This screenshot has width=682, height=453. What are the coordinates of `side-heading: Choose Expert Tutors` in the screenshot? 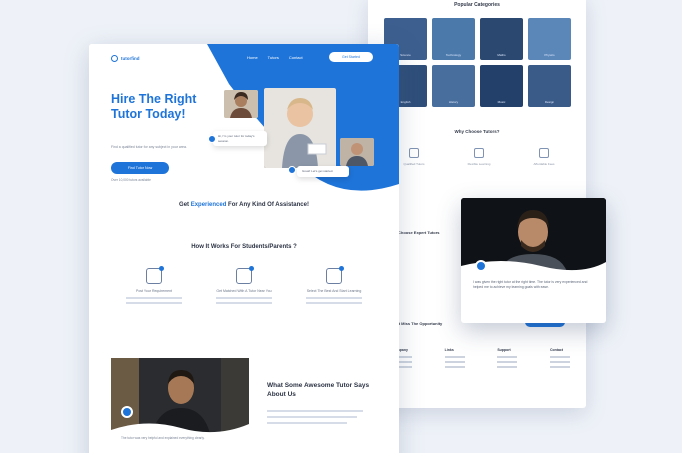 It's located at (419, 232).